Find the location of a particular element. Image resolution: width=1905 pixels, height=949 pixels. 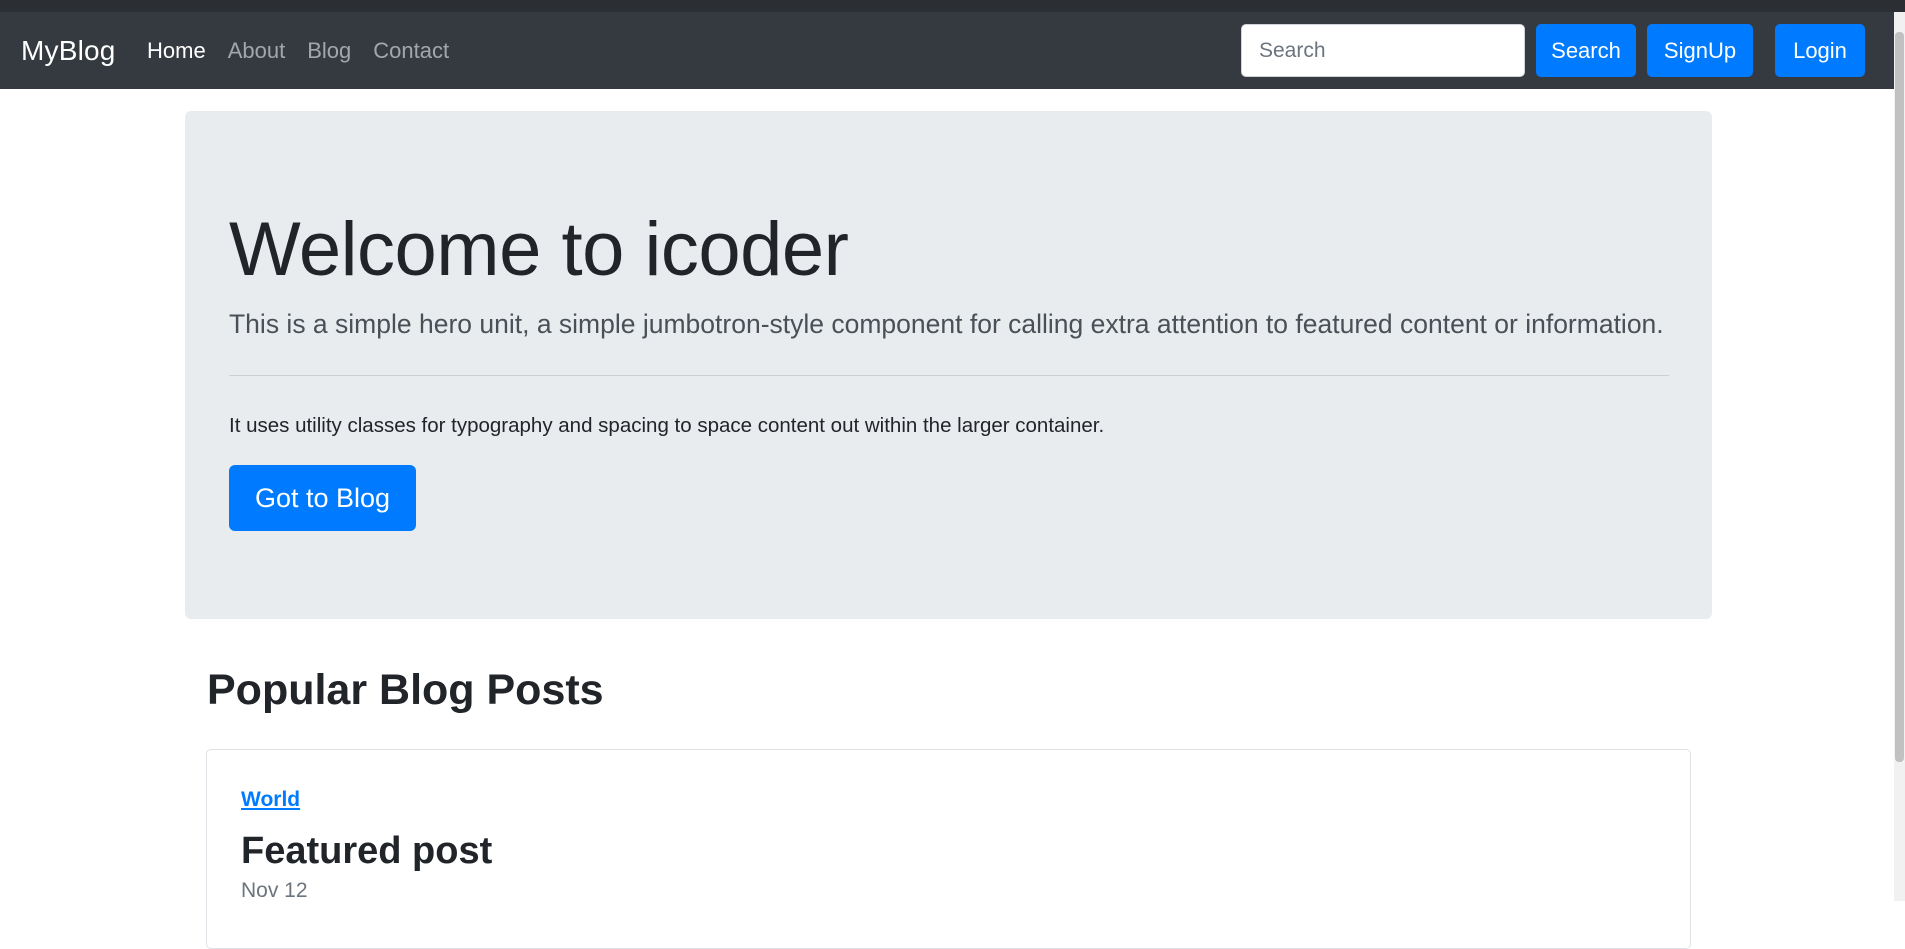

post-title: Featured post is located at coordinates (367, 851).